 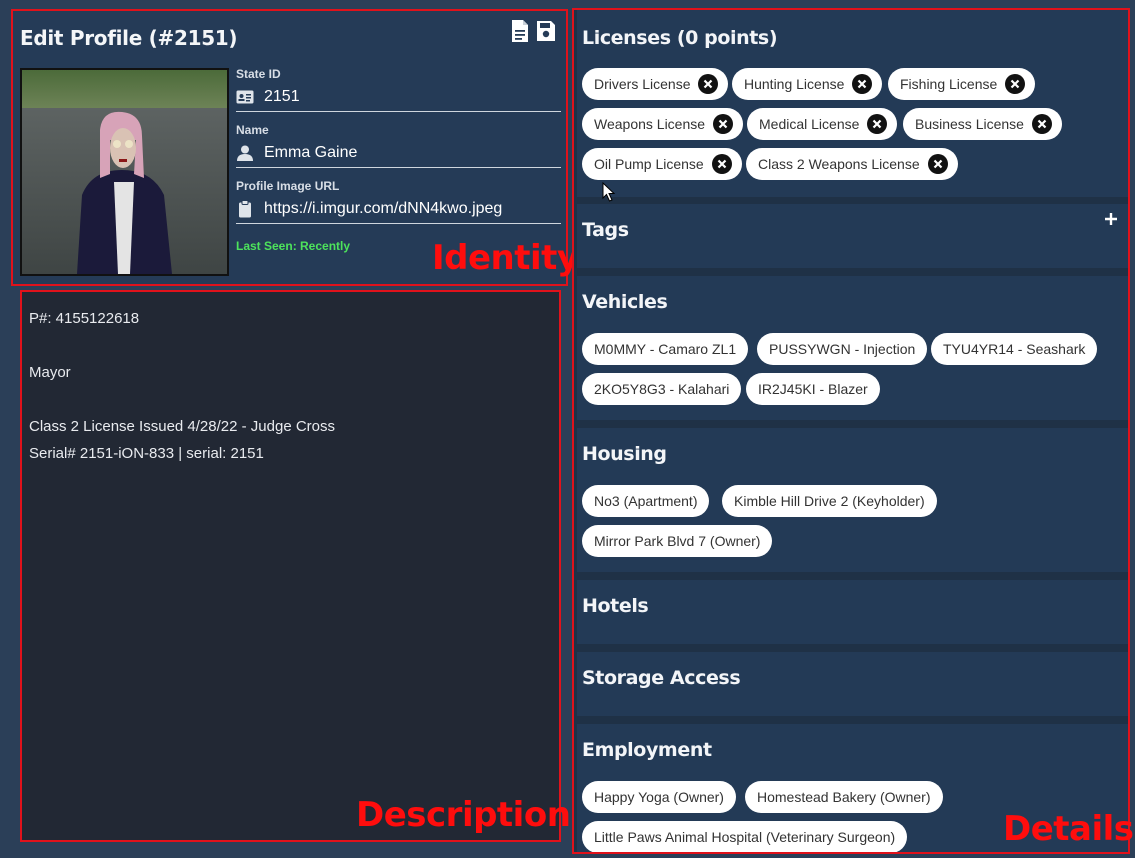 What do you see at coordinates (661, 678) in the screenshot?
I see `storage-access-title: Storage Access` at bounding box center [661, 678].